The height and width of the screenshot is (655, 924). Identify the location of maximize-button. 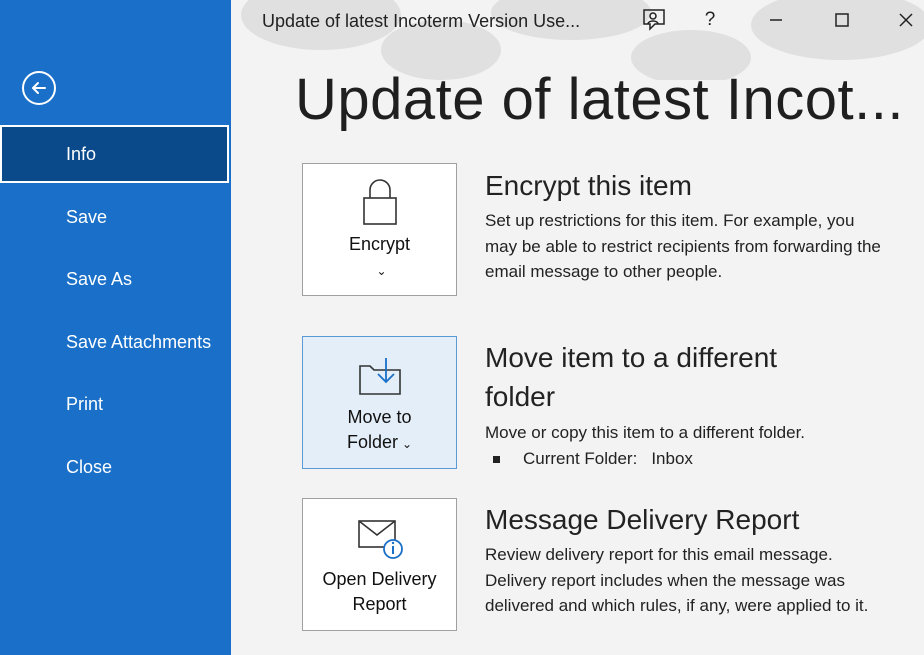
(842, 20).